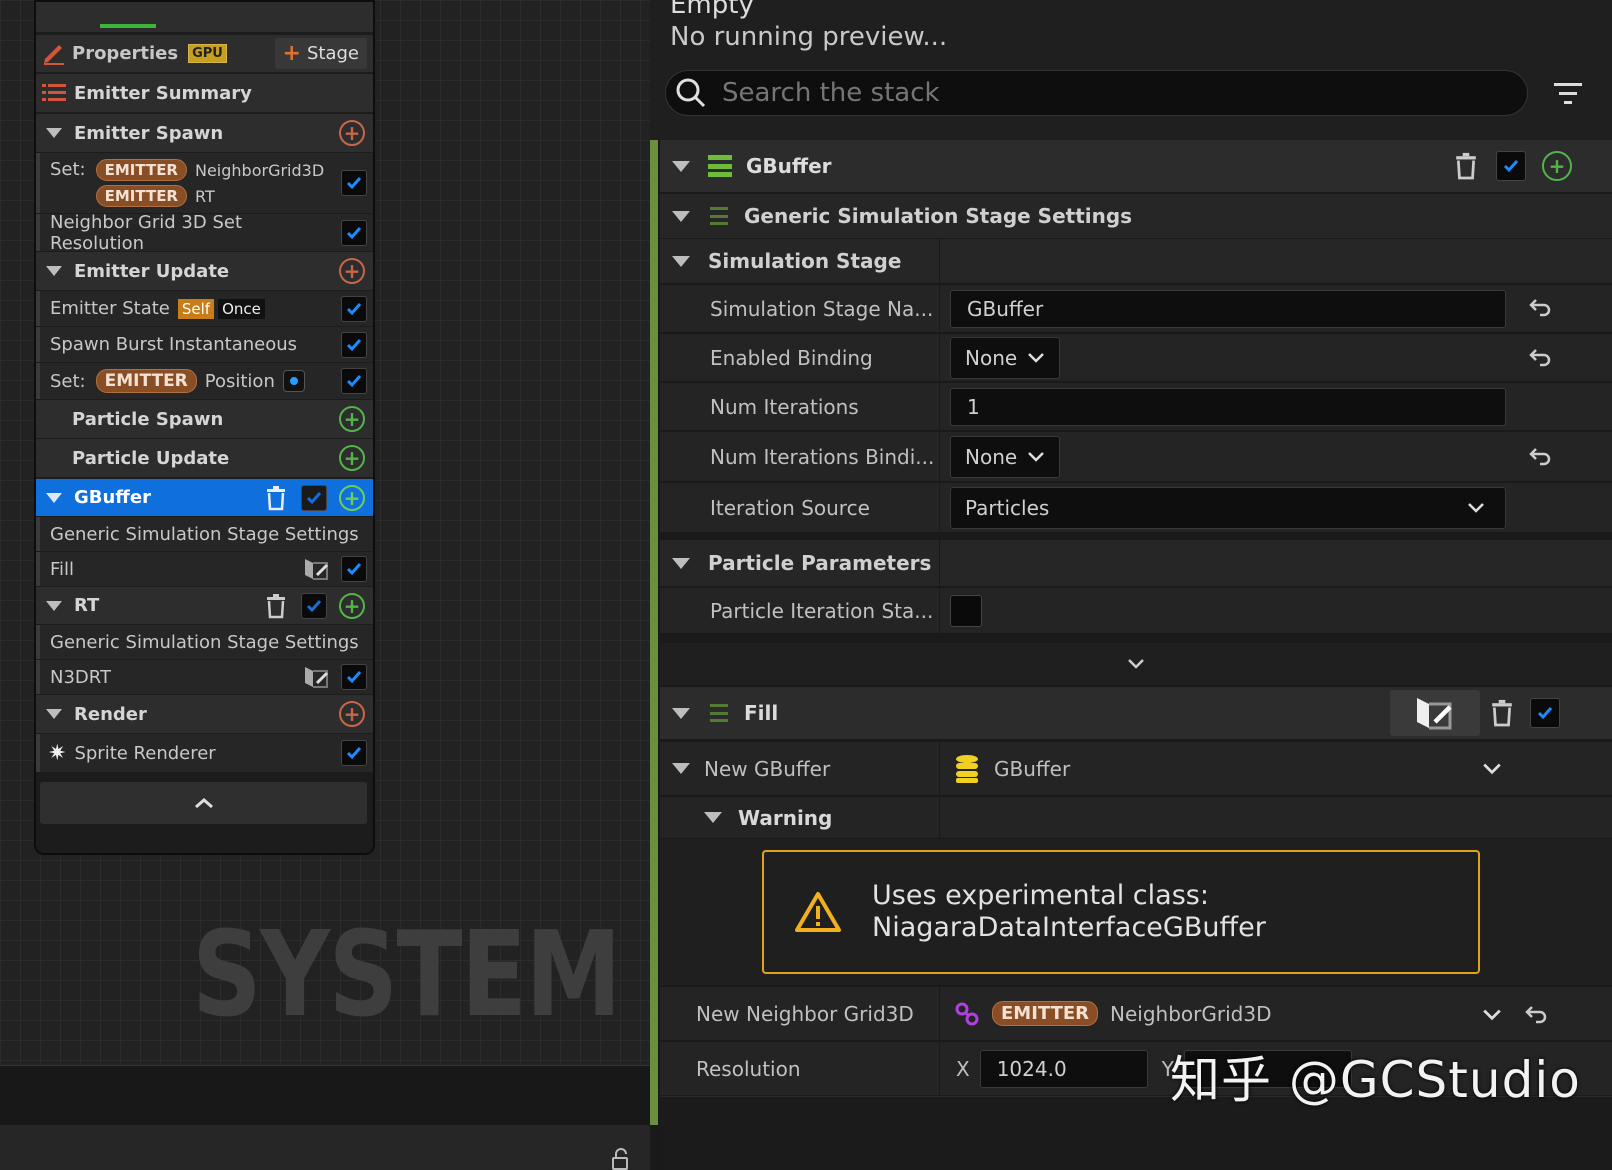  Describe the element at coordinates (1276, 1013) in the screenshot. I see `new-neighbor-grid-value: EMITTER NeighborGrid3D` at that location.